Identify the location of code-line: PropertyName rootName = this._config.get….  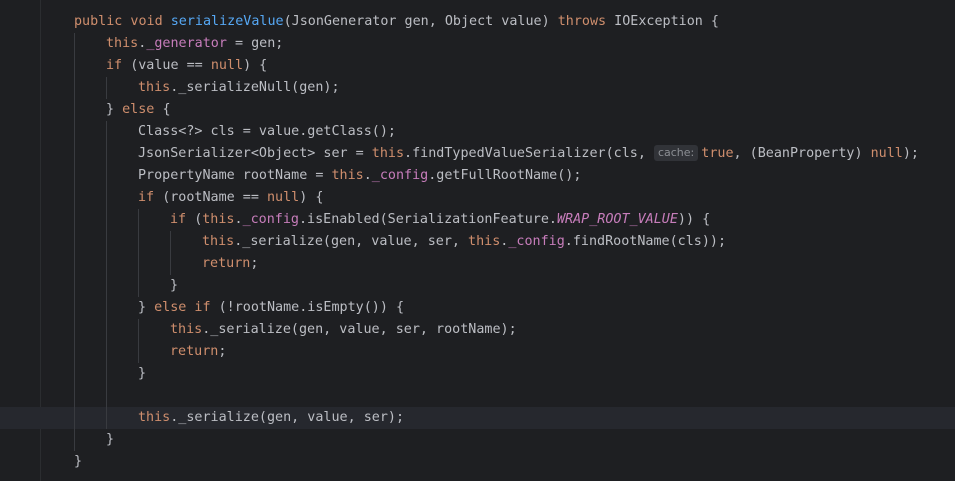
(477, 176).